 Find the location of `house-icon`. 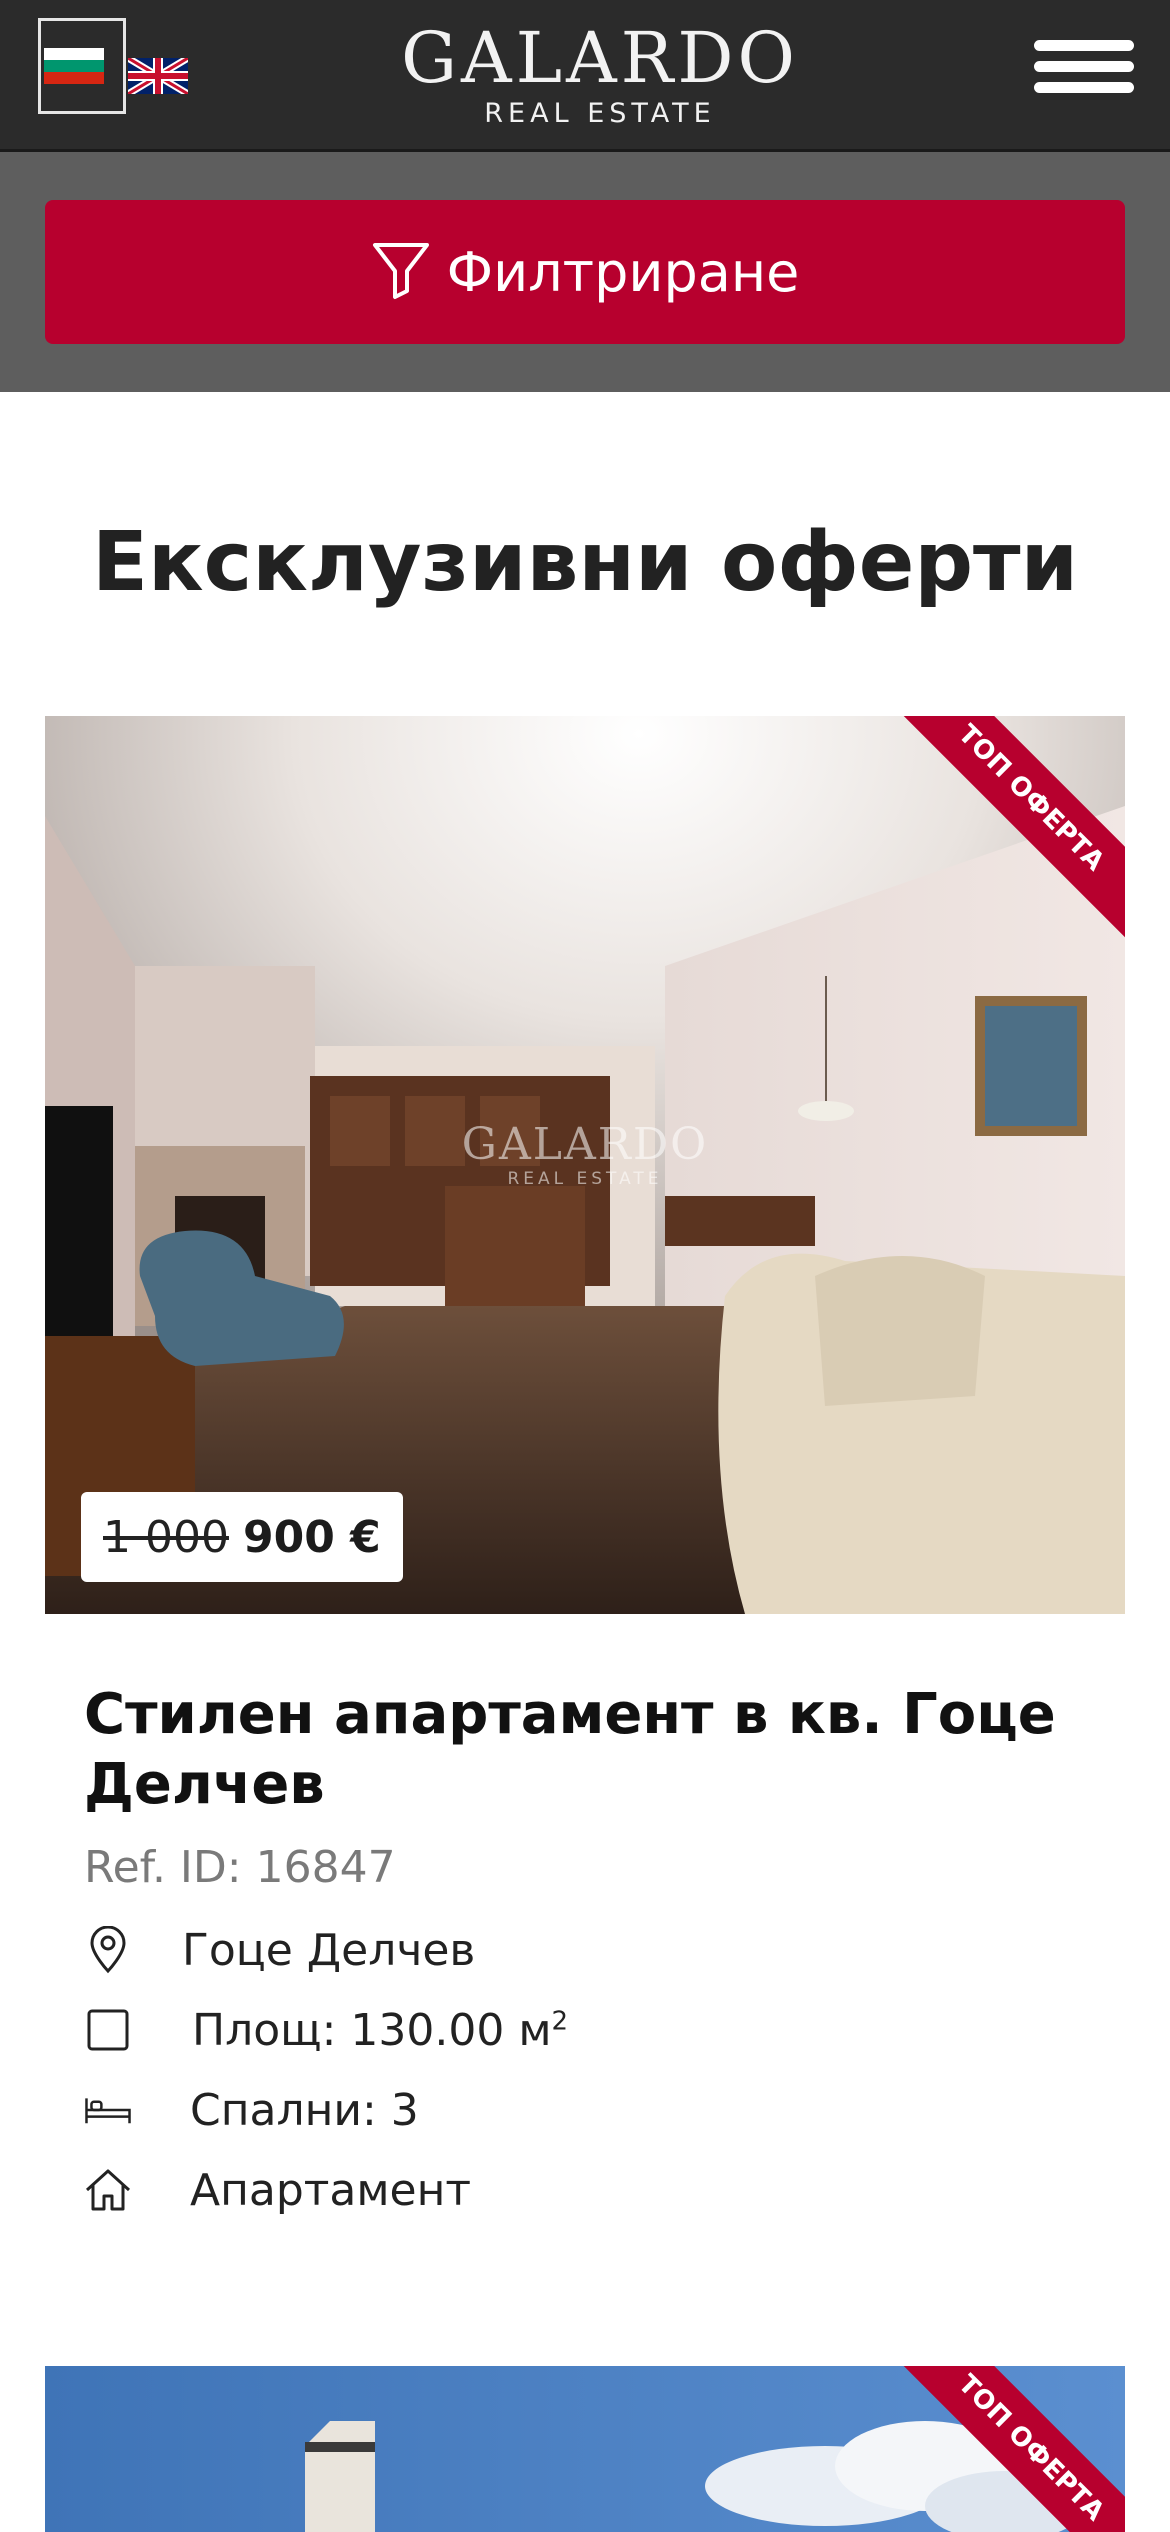

house-icon is located at coordinates (108, 2190).